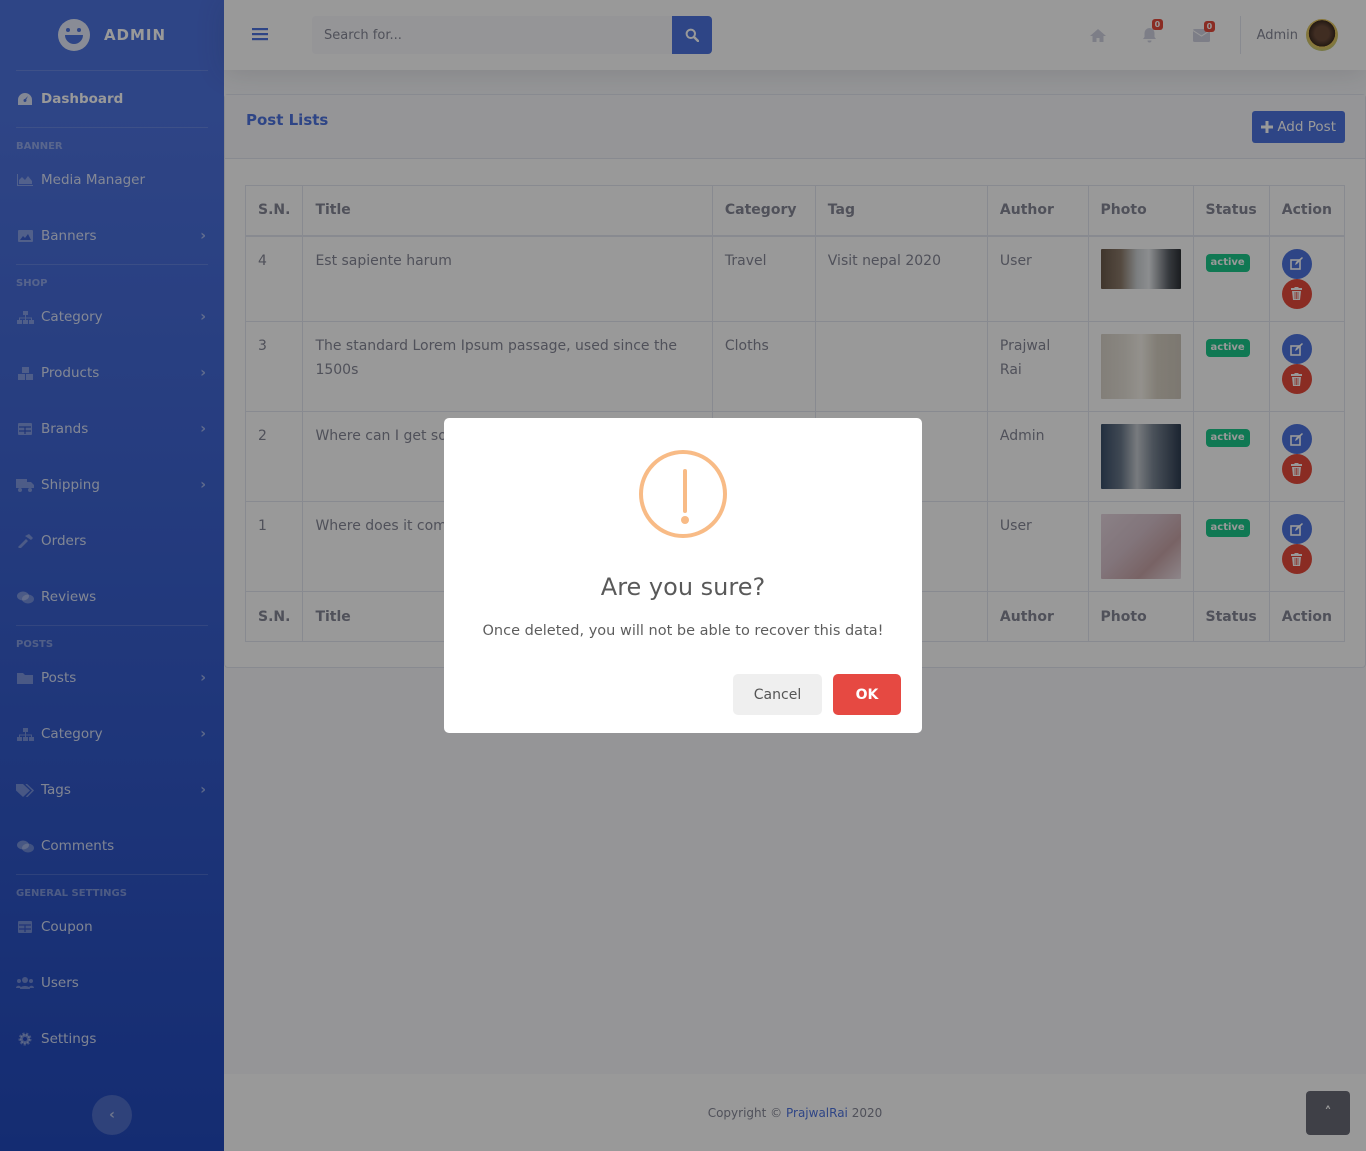 The image size is (1366, 1151). What do you see at coordinates (683, 494) in the screenshot?
I see `warning-icon` at bounding box center [683, 494].